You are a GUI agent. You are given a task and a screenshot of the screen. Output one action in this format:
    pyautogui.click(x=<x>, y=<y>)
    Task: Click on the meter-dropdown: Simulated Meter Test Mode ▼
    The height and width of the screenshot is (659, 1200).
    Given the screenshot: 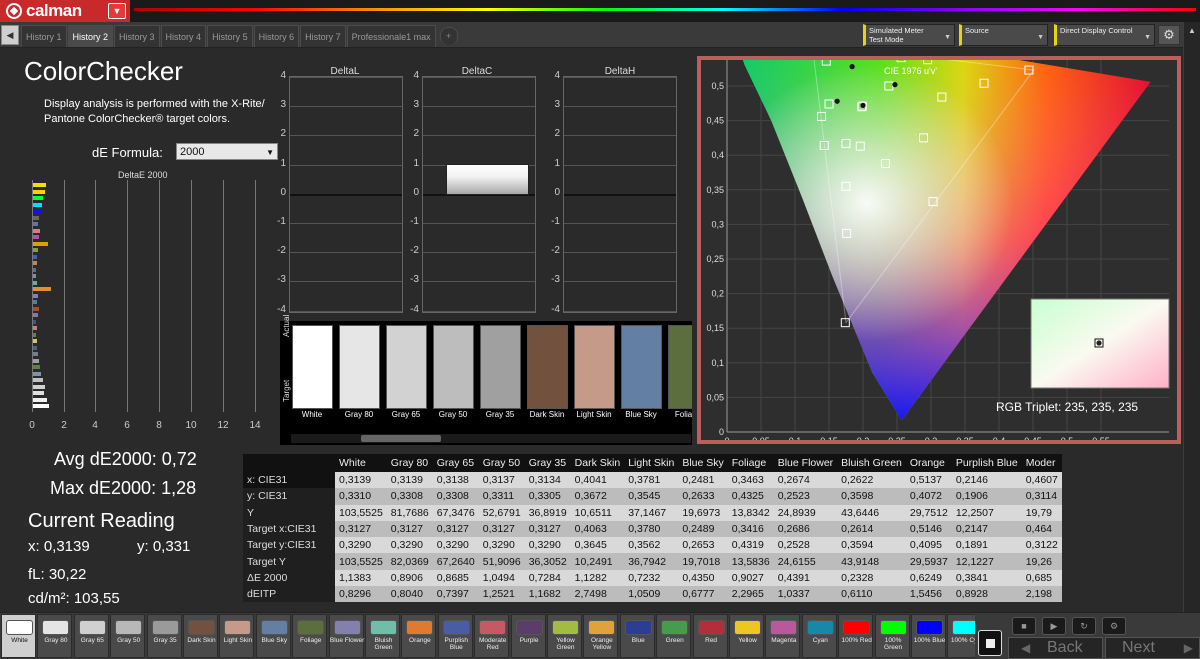 What is the action you would take?
    pyautogui.click(x=909, y=35)
    